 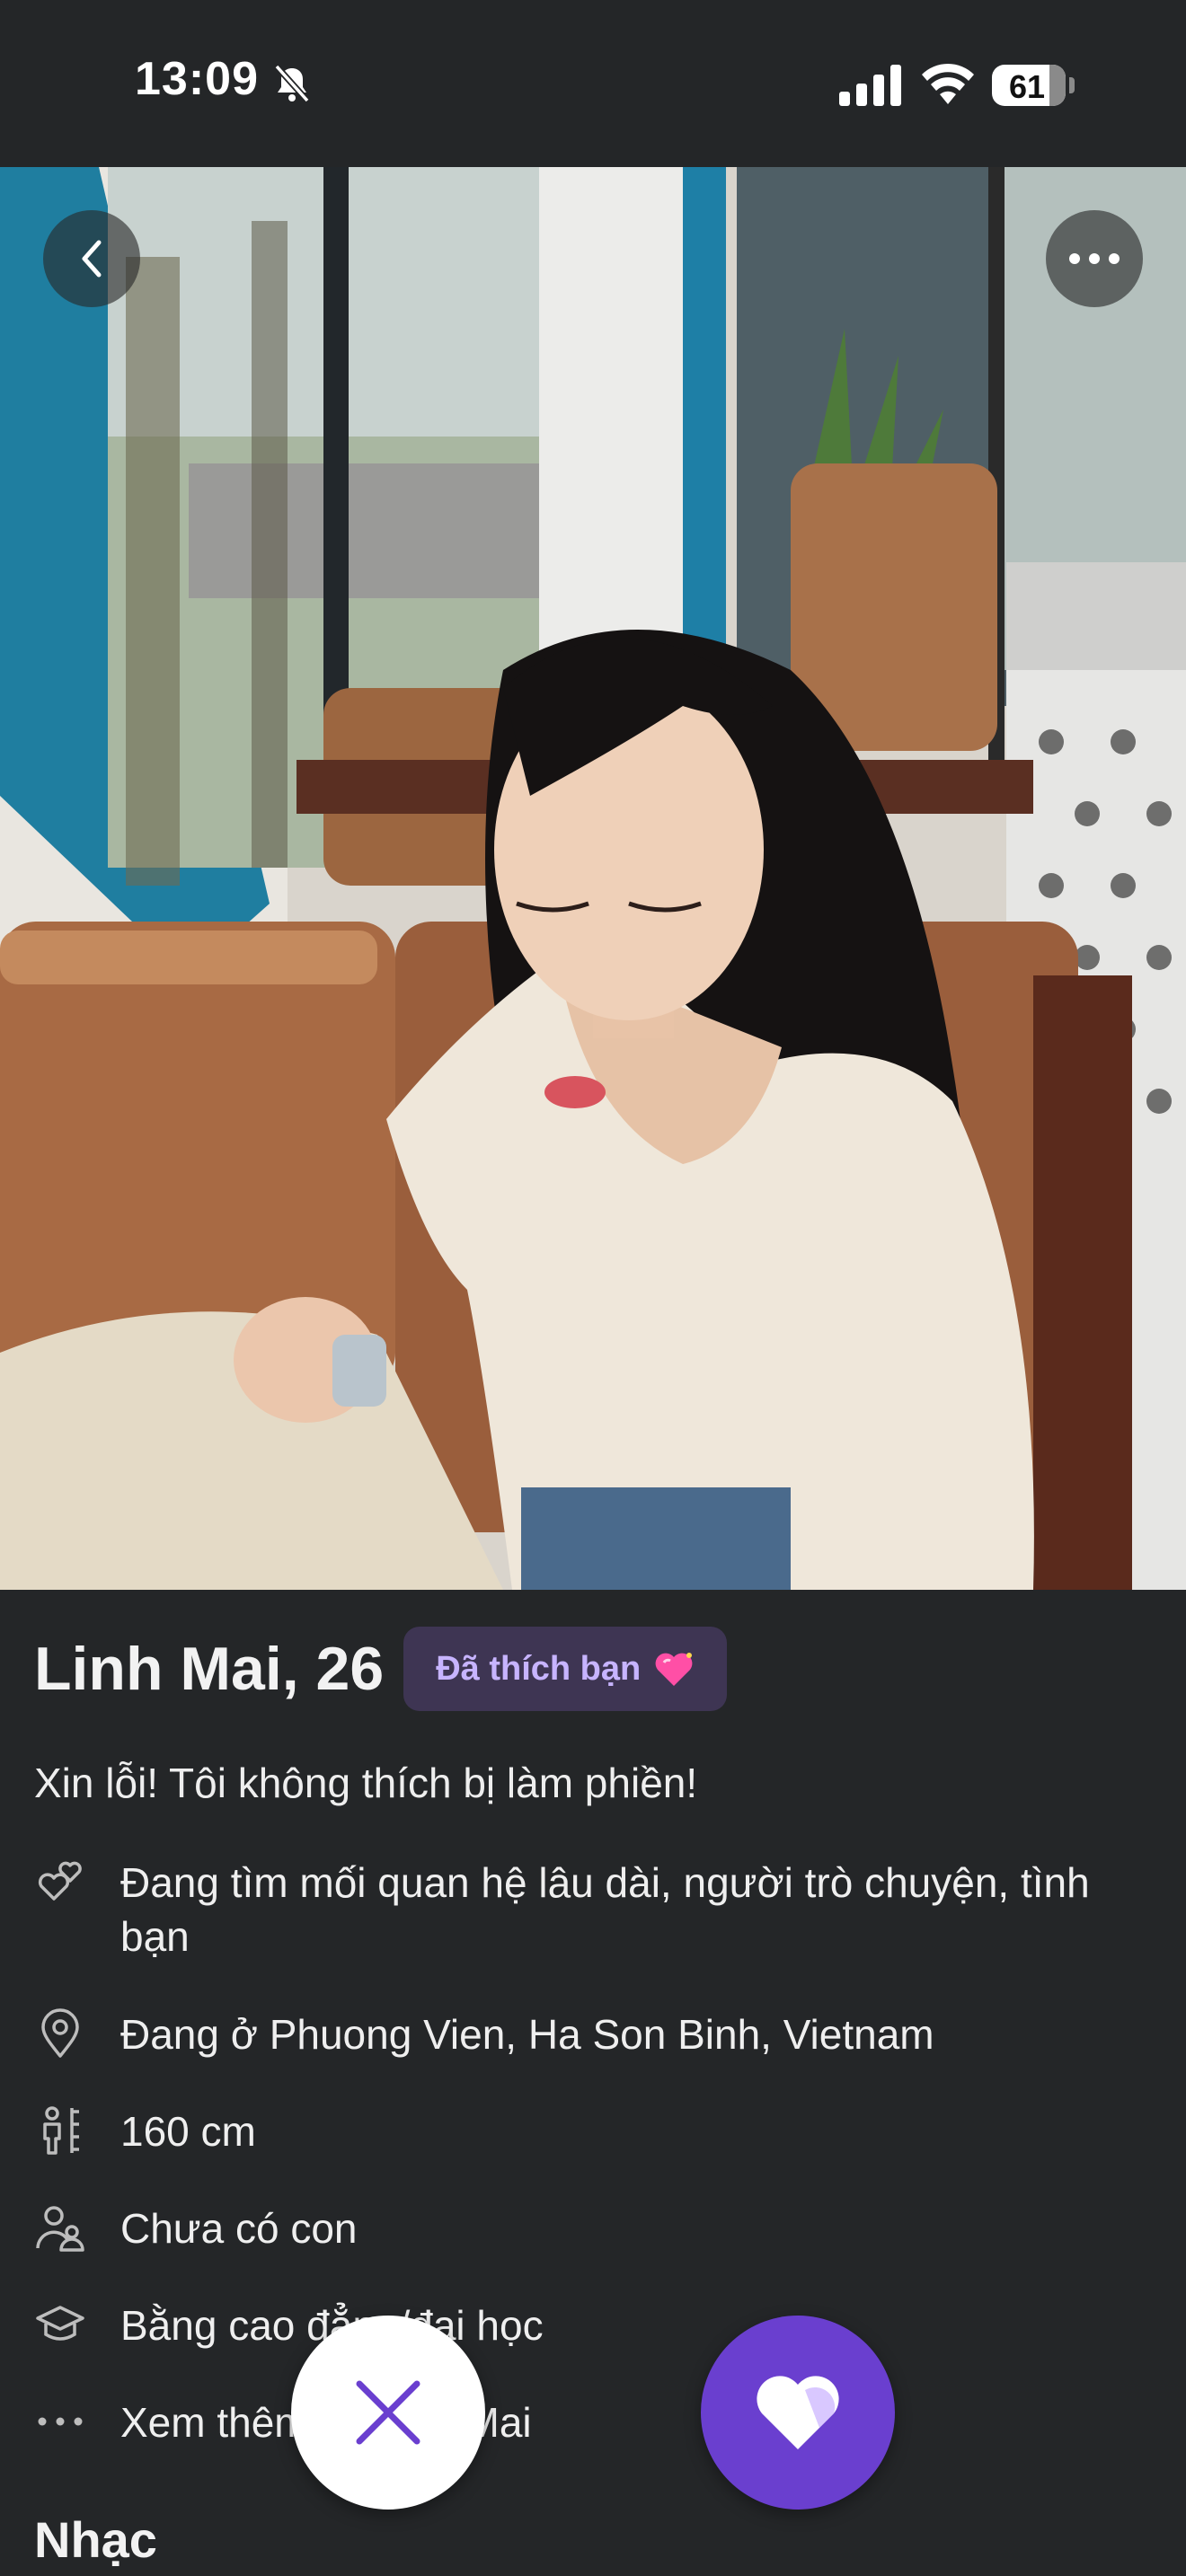 I want to click on liked-you-badge: Đã thích bạn, so click(x=565, y=1669).